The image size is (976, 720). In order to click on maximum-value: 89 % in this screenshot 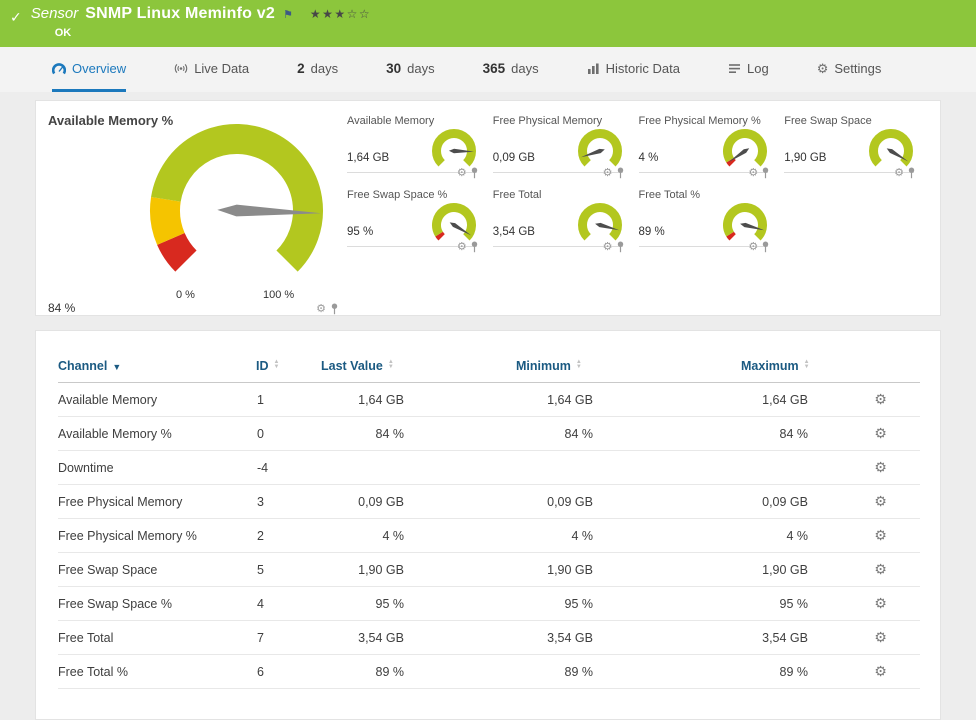, I will do `click(791, 671)`.